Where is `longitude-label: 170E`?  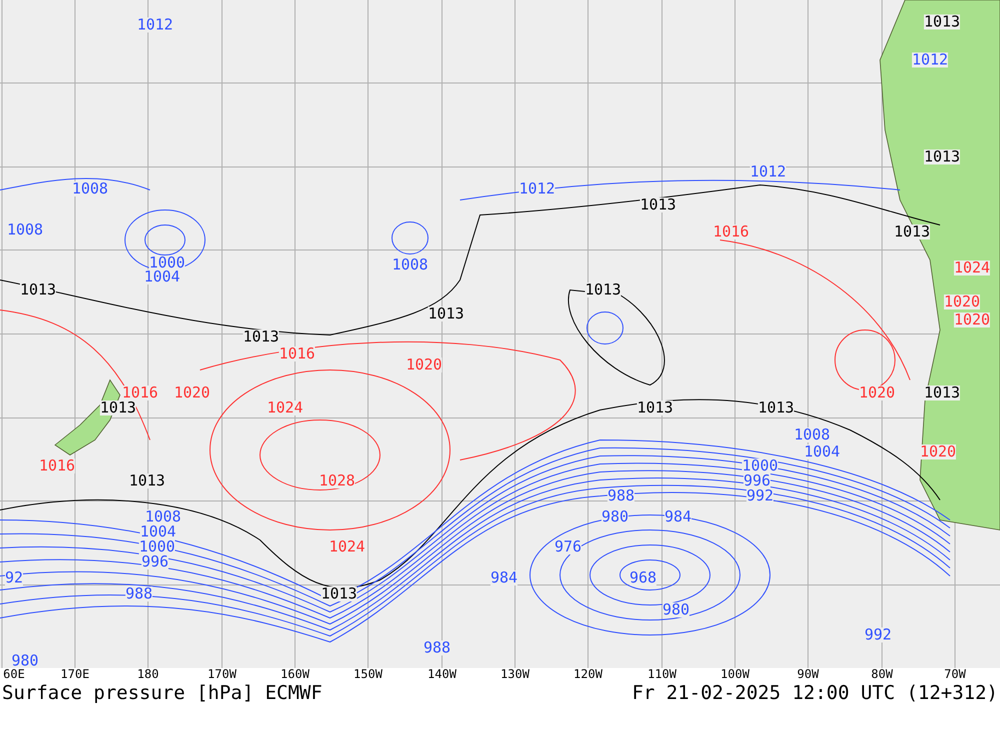
longitude-label: 170E is located at coordinates (75, 674).